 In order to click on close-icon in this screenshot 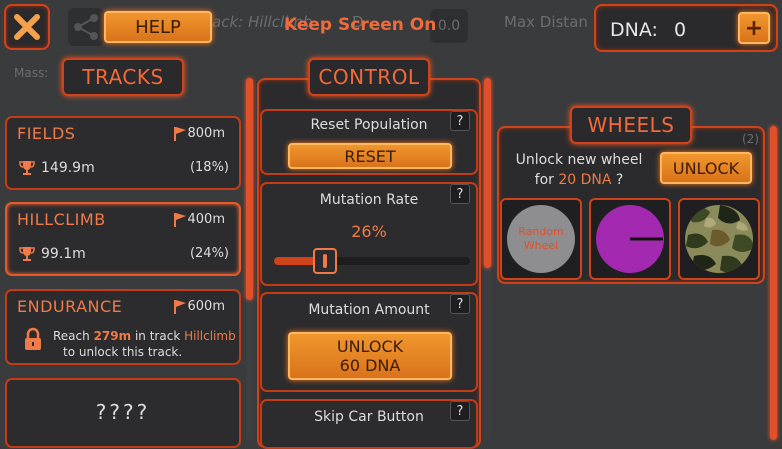, I will do `click(27, 27)`.